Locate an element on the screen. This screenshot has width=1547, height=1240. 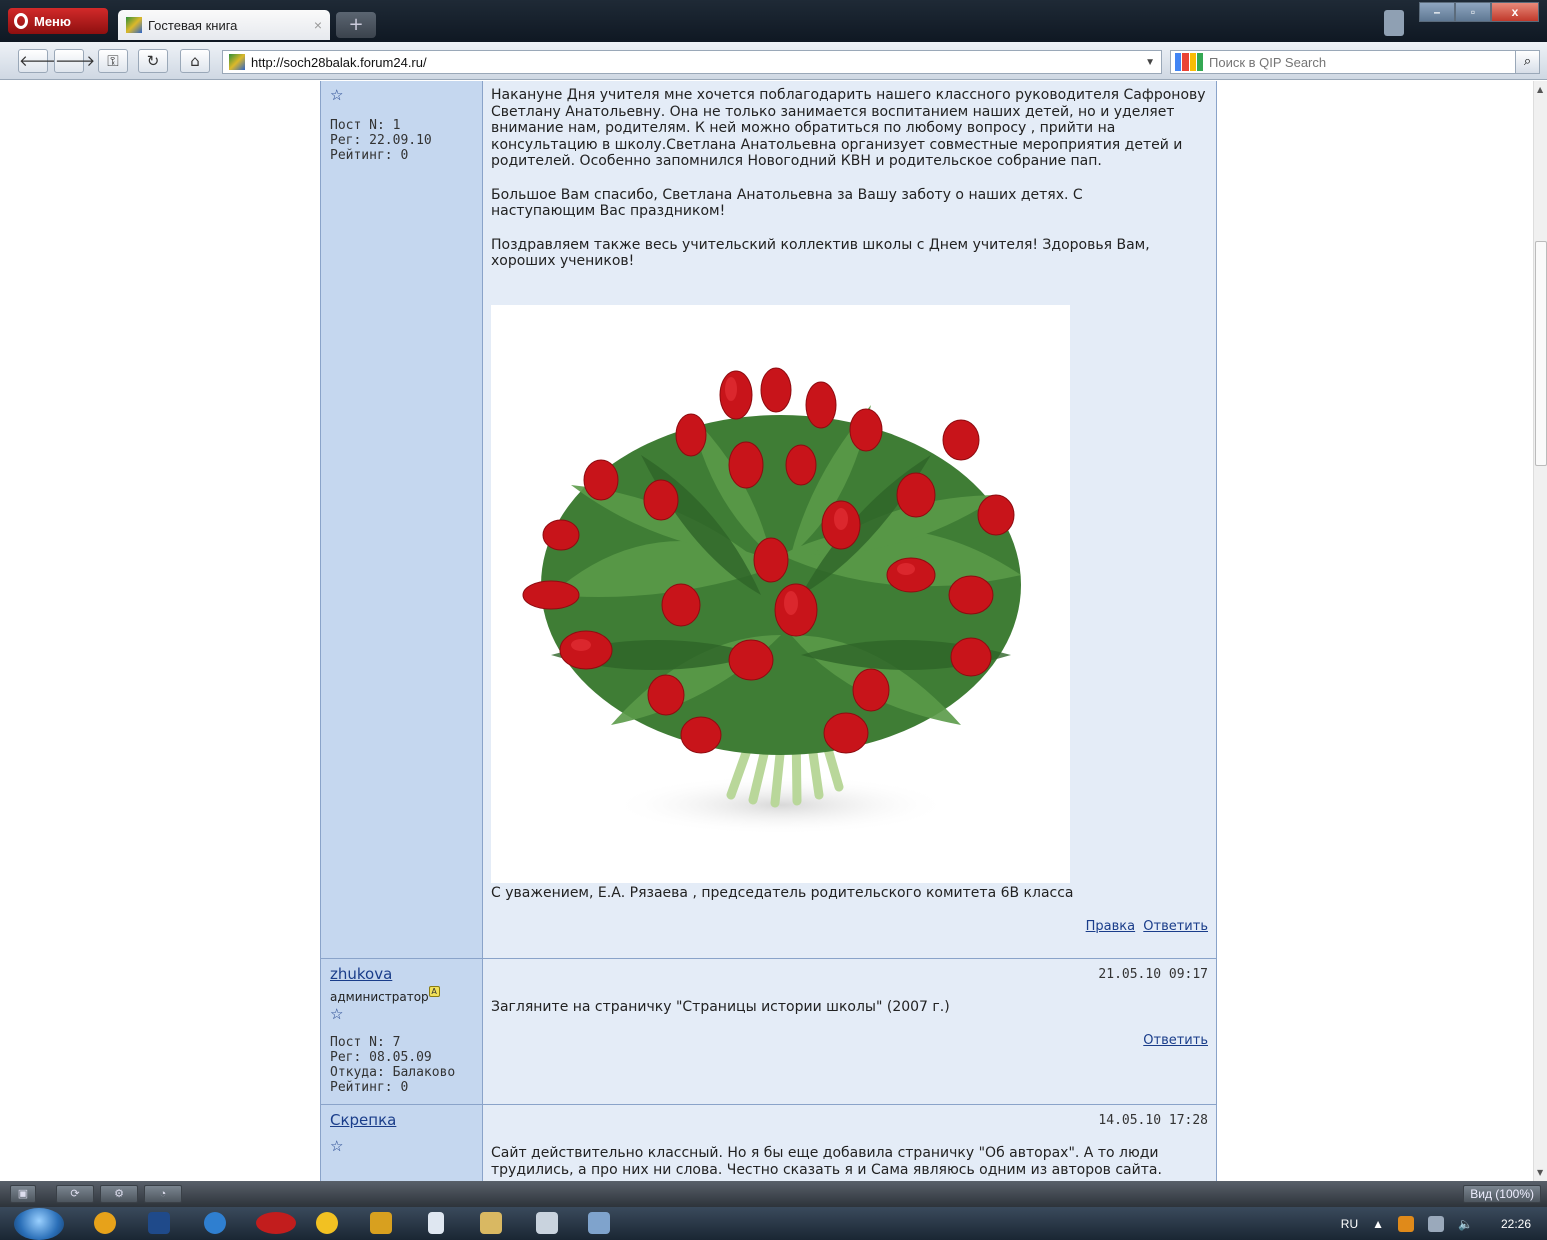
key-icon: ⚿ is located at coordinates (113, 61).